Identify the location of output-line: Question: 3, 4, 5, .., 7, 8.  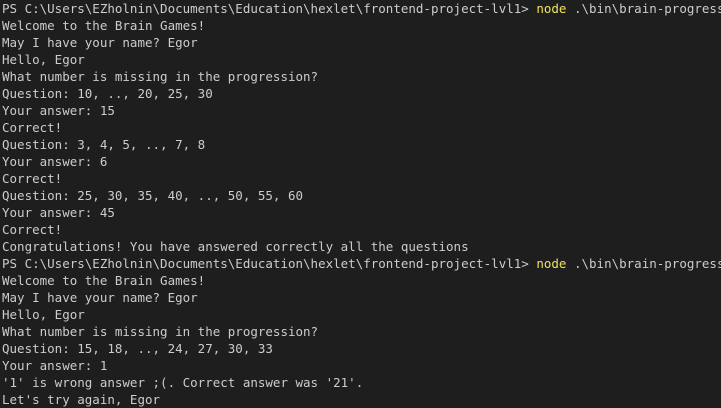
(104, 144).